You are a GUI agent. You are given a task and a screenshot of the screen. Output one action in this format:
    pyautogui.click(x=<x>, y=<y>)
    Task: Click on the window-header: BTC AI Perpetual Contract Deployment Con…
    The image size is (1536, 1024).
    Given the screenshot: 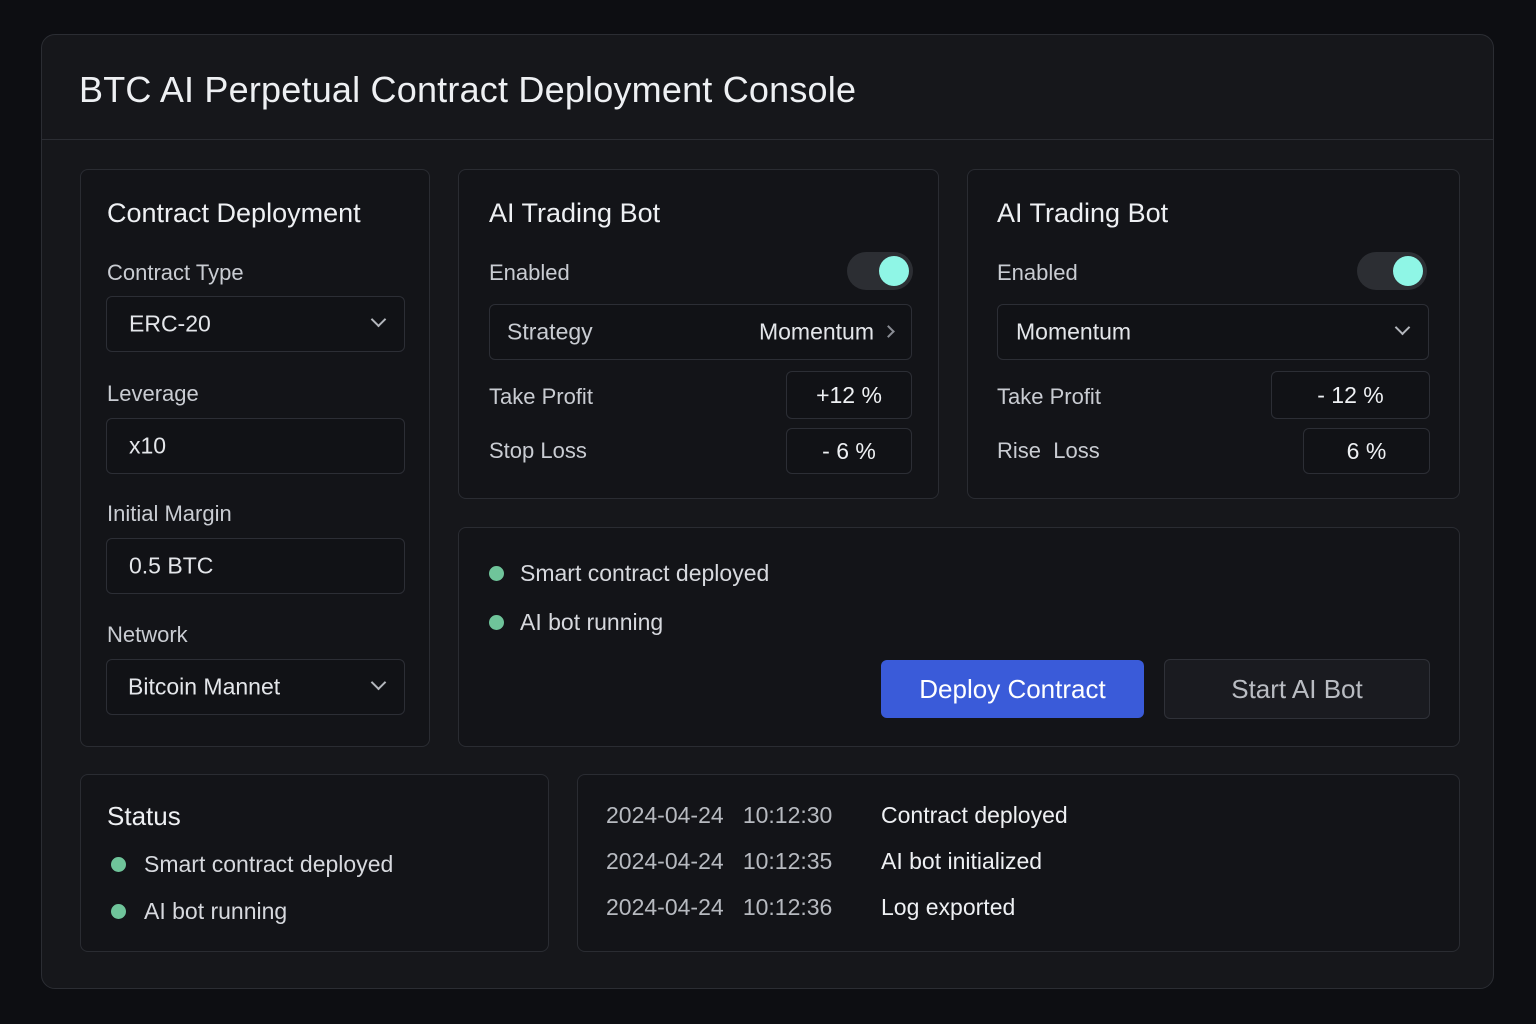 What is the action you would take?
    pyautogui.click(x=767, y=87)
    